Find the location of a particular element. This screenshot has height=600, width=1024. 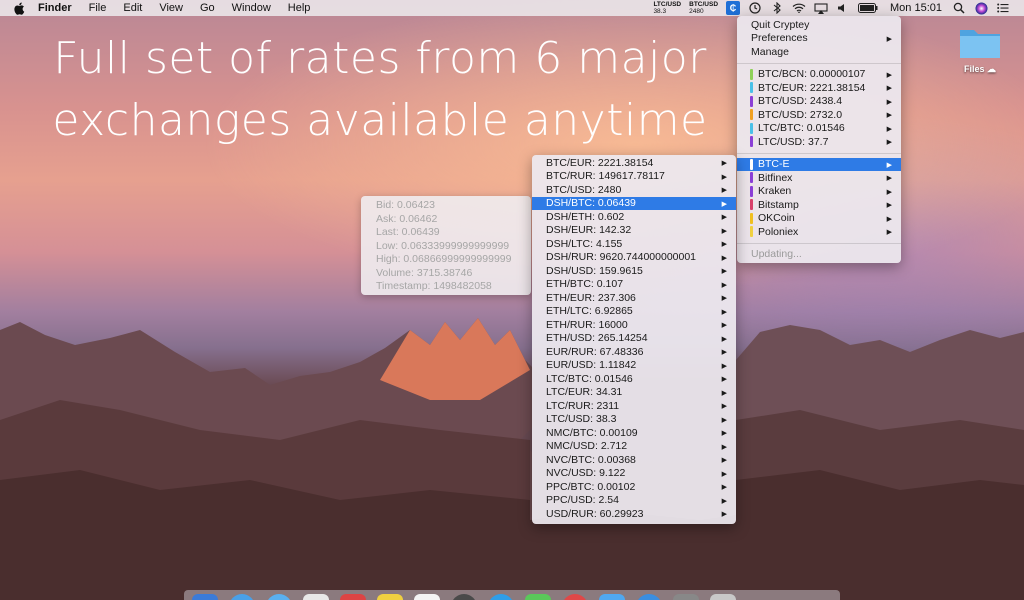

pair-menu-item: USD/RUR: 60.29923 ▶ is located at coordinates (634, 514).